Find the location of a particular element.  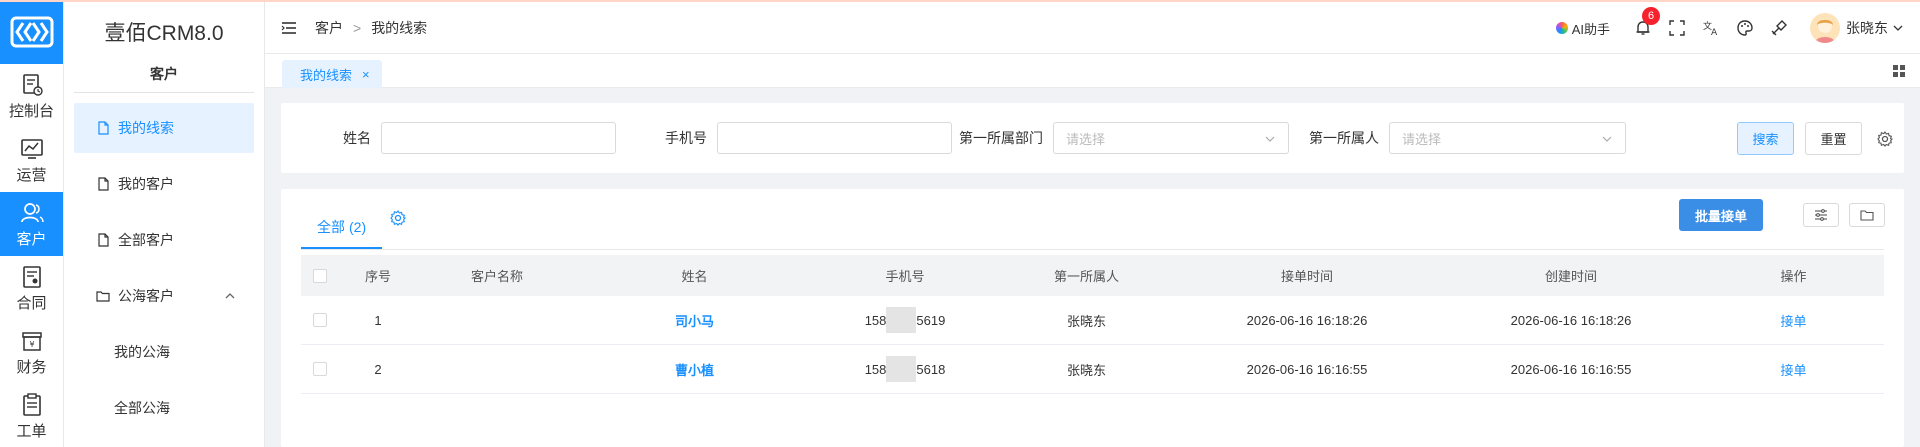

lead-name-link: 曹小植 is located at coordinates (694, 370).